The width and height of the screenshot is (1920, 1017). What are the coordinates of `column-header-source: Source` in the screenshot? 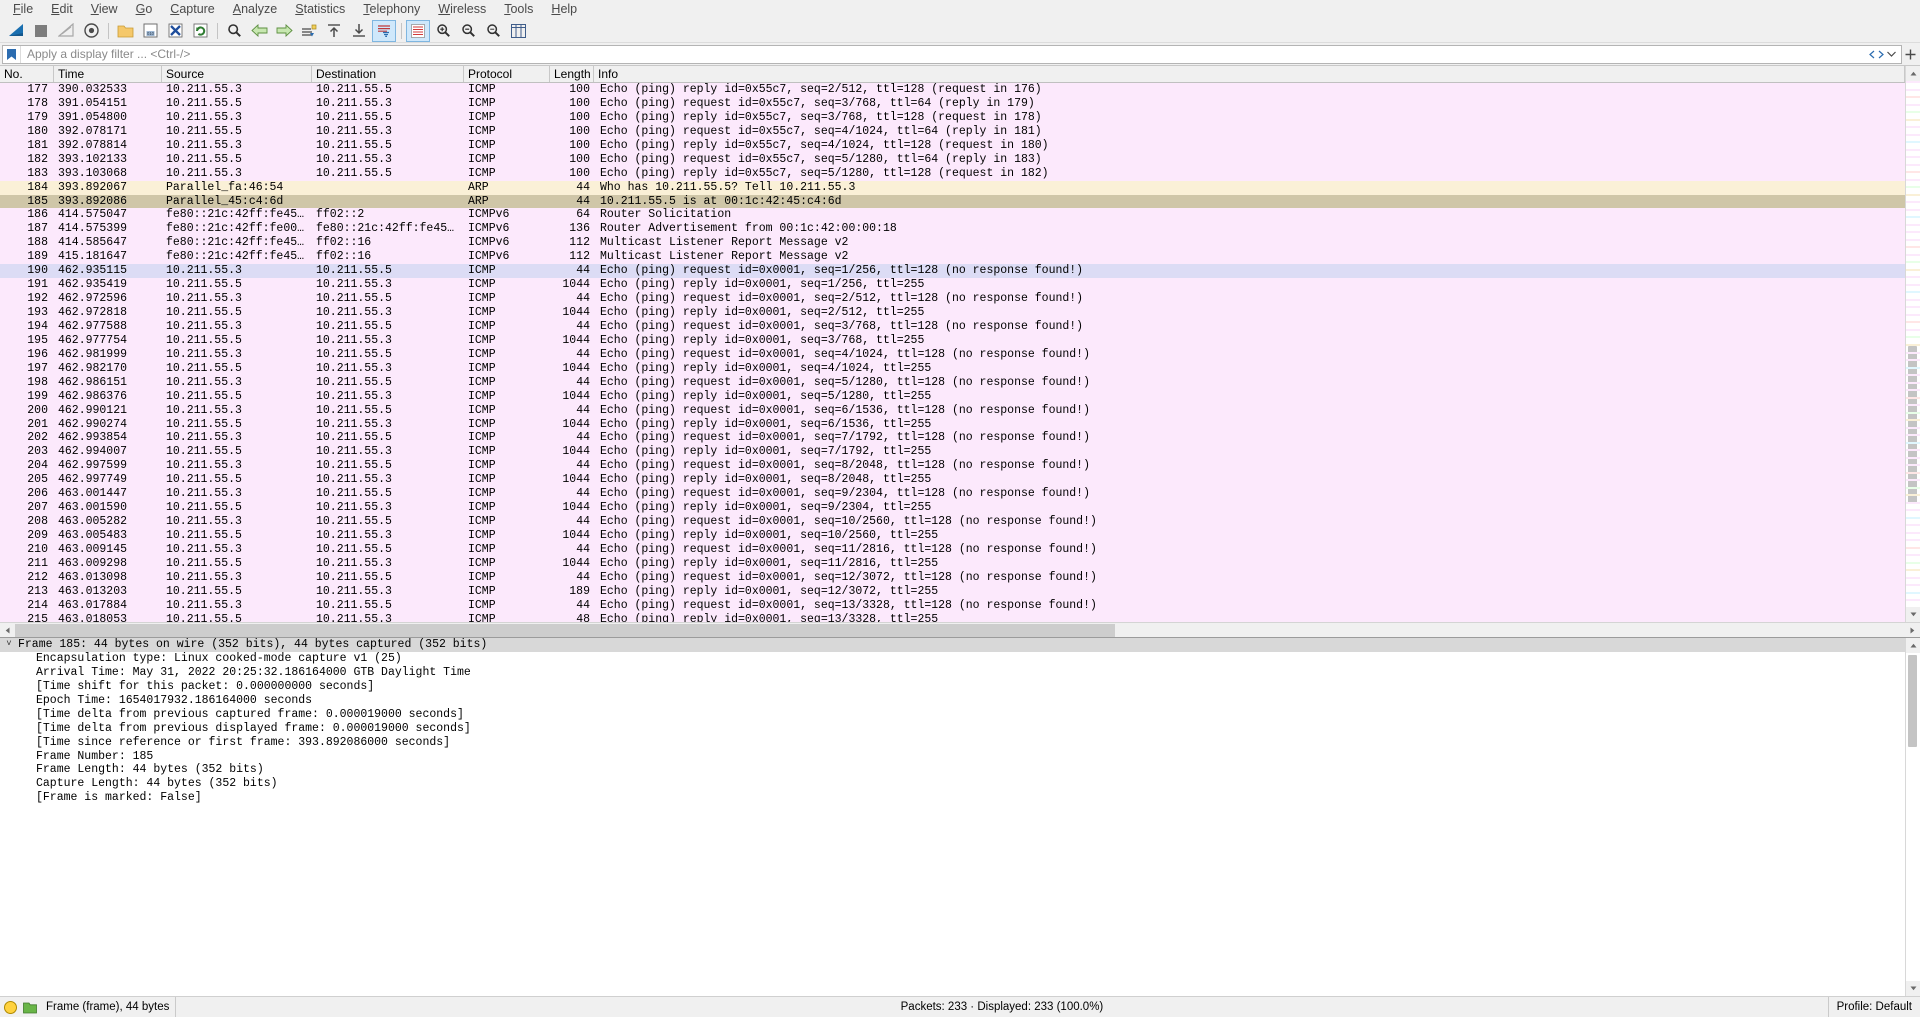 It's located at (237, 74).